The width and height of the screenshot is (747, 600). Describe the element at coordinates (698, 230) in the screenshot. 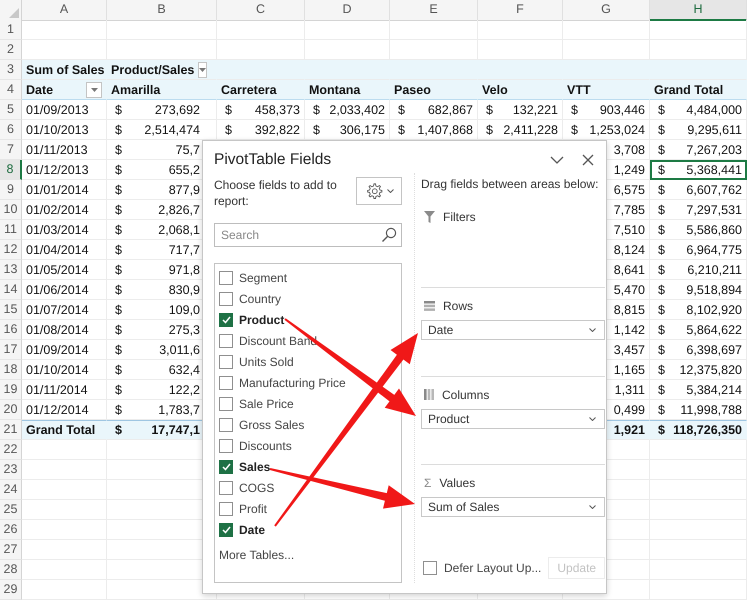

I see `table-cell: $ 5,586,860` at that location.